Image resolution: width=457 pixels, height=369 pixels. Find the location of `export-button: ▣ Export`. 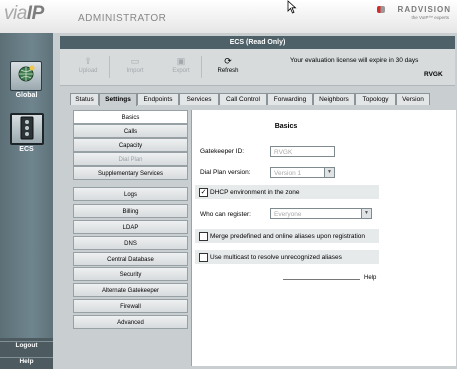

export-button: ▣ Export is located at coordinates (181, 65).